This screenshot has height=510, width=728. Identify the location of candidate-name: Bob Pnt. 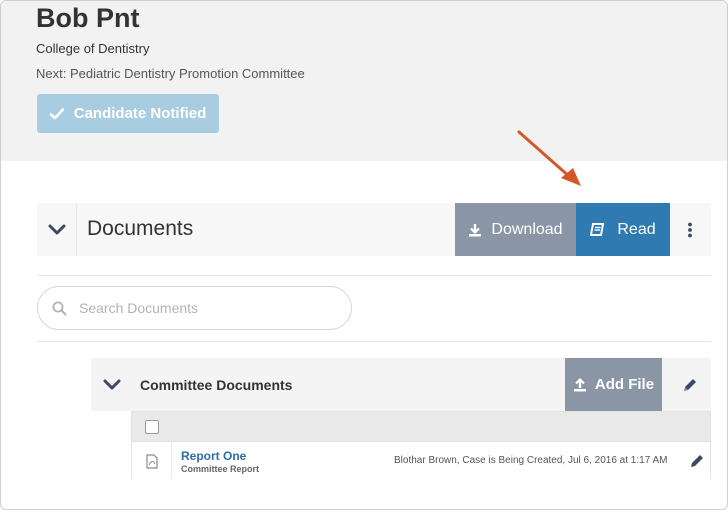
(88, 18).